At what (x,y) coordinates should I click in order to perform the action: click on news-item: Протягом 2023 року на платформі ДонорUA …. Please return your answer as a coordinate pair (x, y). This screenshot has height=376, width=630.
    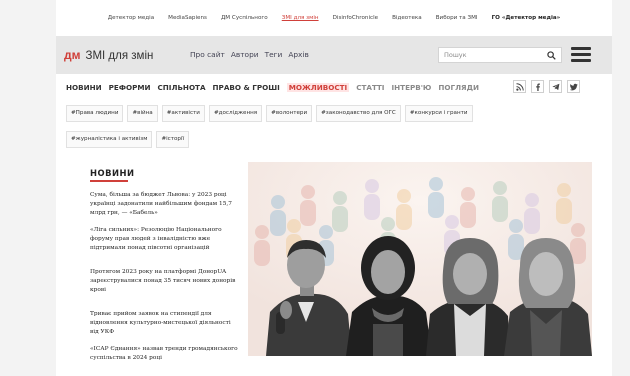
    Looking at the image, I should click on (165, 282).